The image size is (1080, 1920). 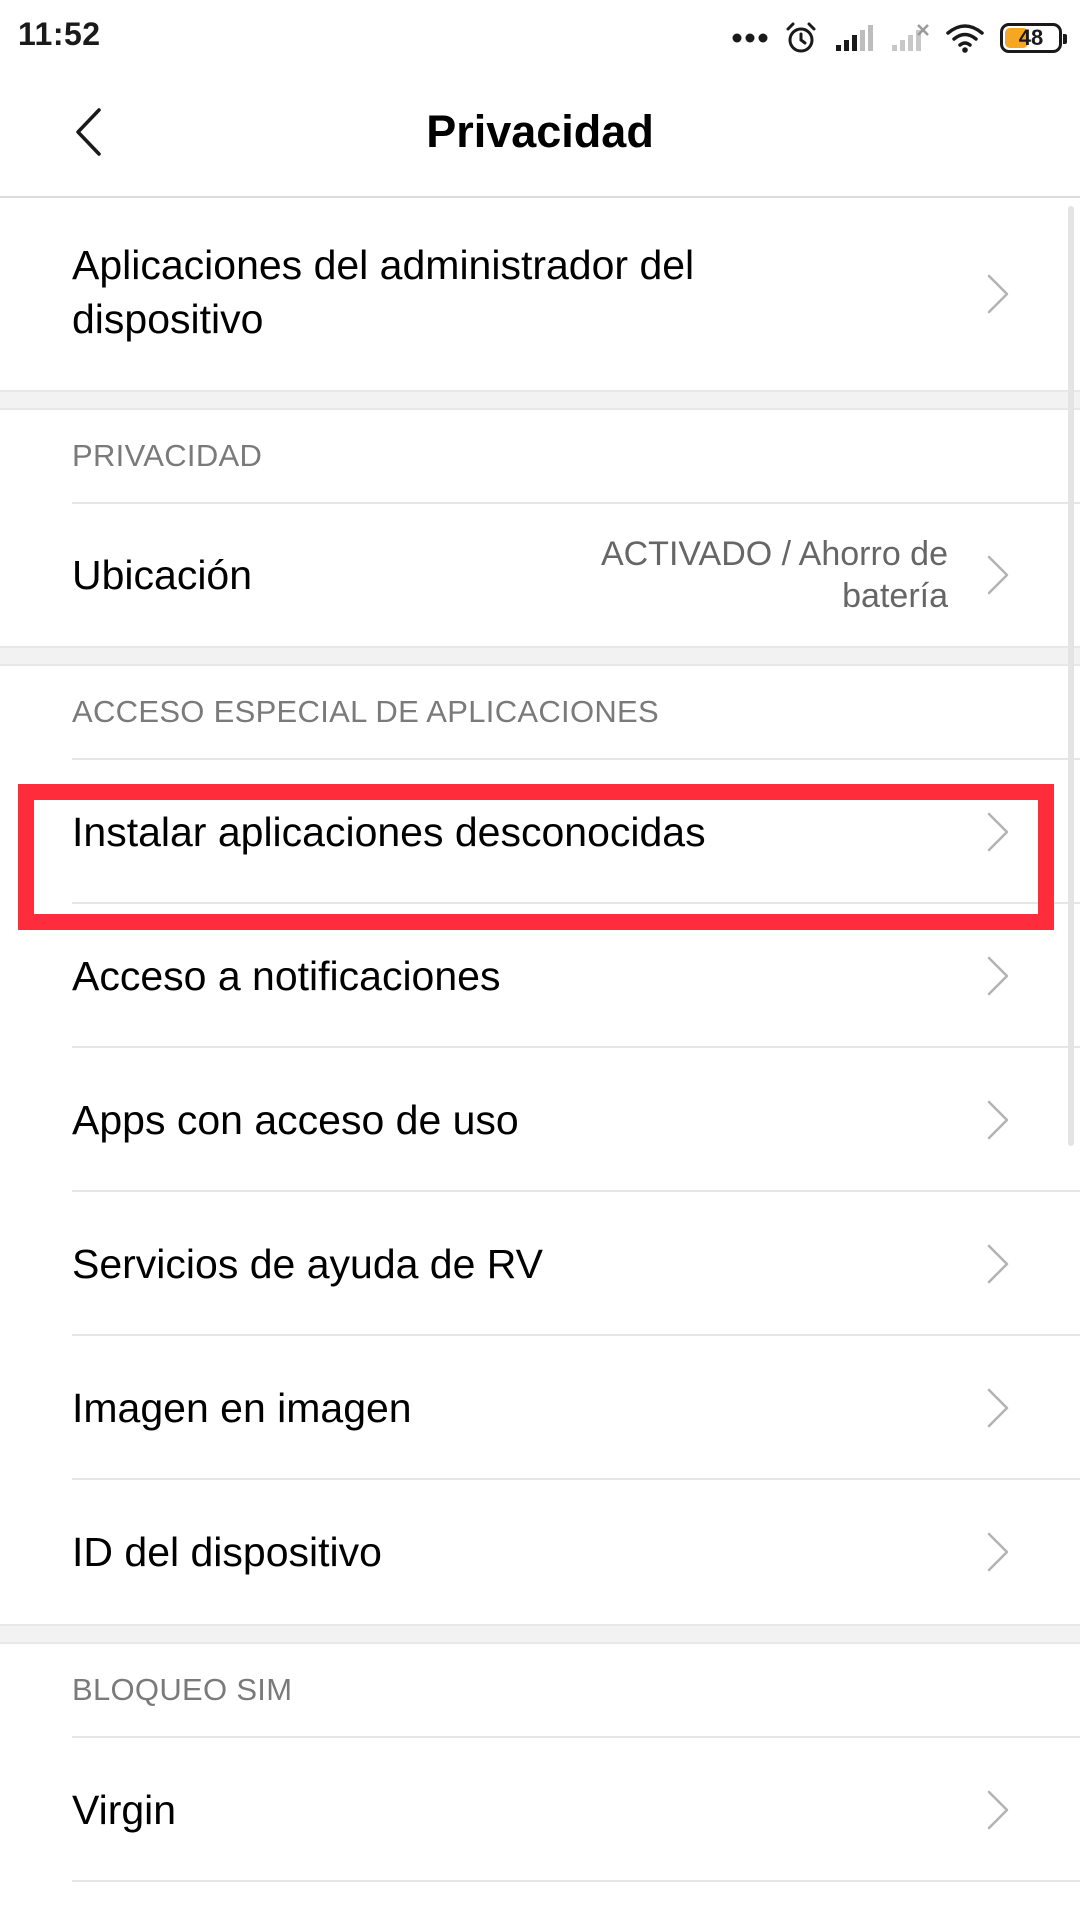 I want to click on notification-access-label: Acceso a notificaciones, so click(x=286, y=976).